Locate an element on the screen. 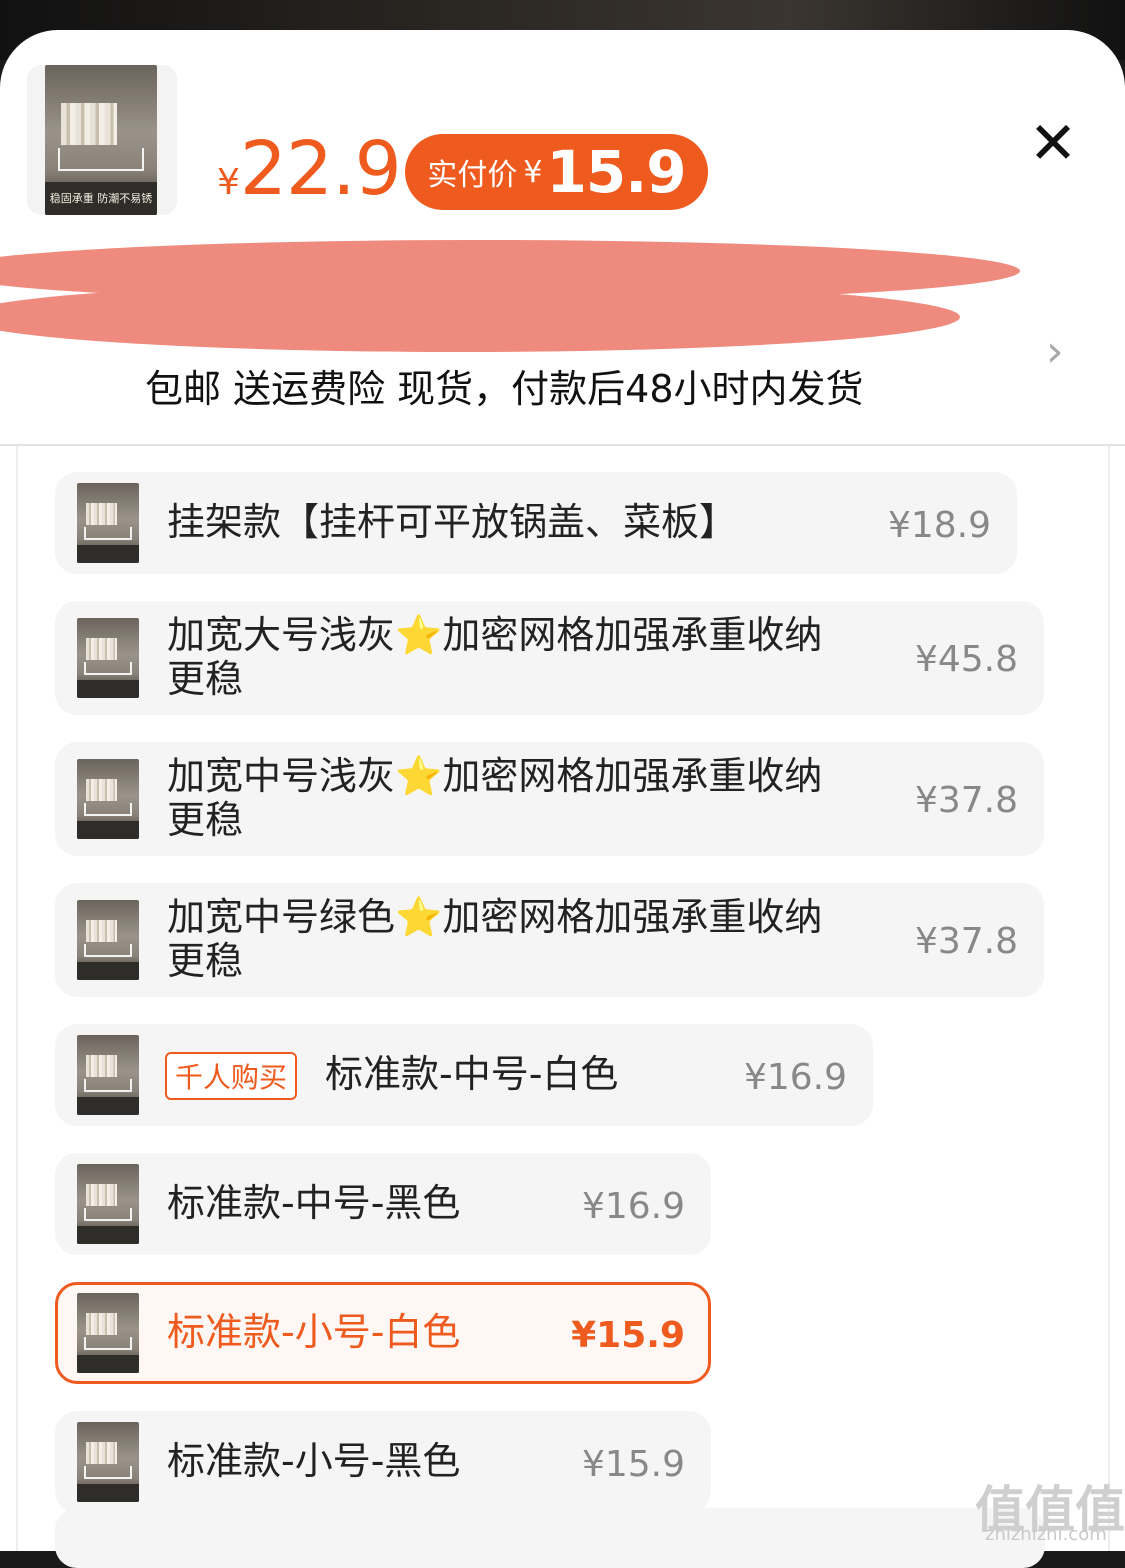 The width and height of the screenshot is (1125, 1568). option-price: ¥18.9 is located at coordinates (939, 525).